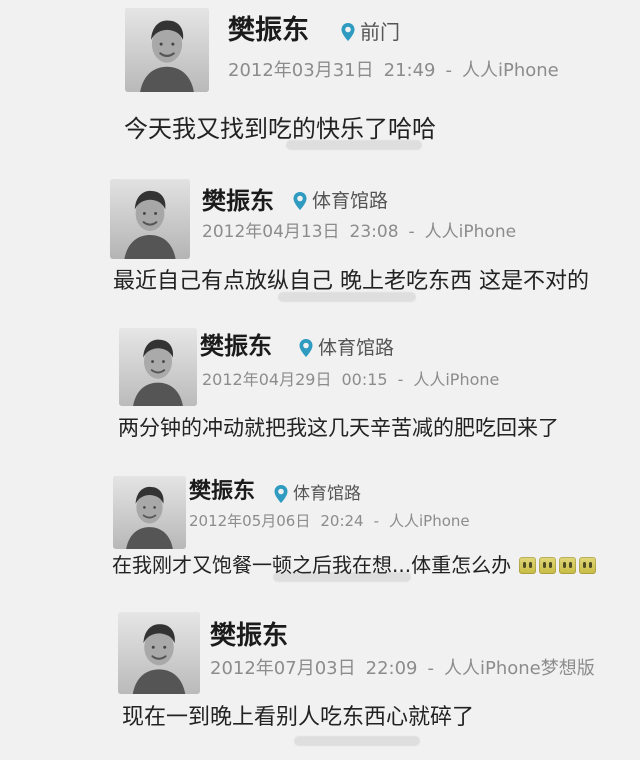 This screenshot has width=640, height=760. I want to click on post-meta: 2012年05月06日 20:24 - 人人iPhone, so click(329, 521).